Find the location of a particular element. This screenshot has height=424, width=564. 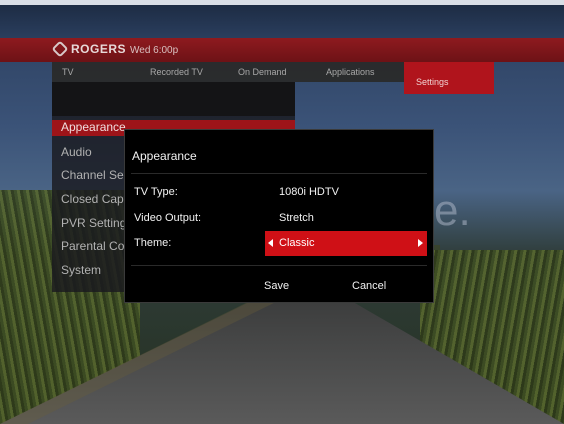

menu-item-audio: Audio is located at coordinates (76, 152).